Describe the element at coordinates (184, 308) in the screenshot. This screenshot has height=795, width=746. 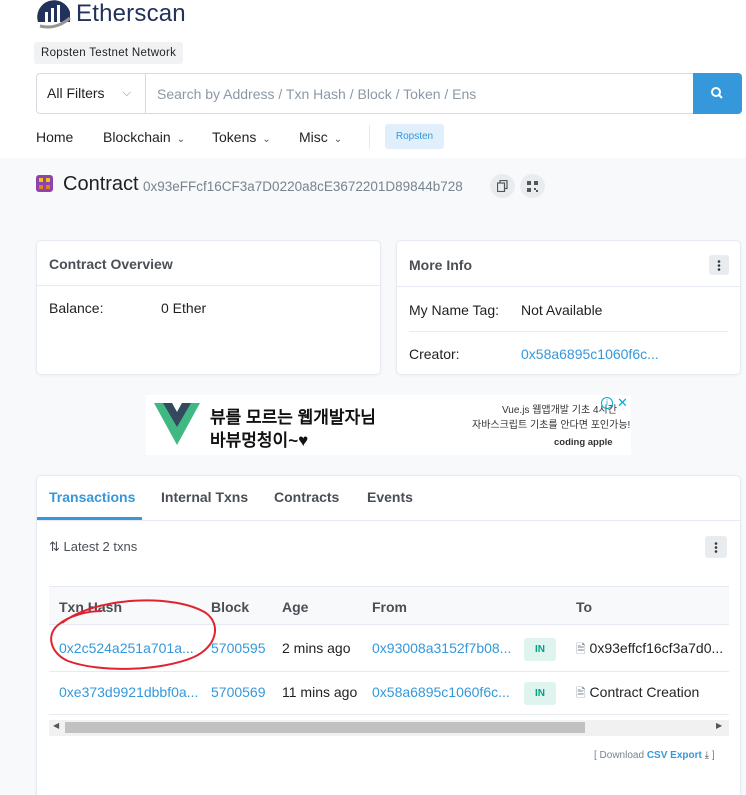
I see `balance-value: 0 Ether` at that location.